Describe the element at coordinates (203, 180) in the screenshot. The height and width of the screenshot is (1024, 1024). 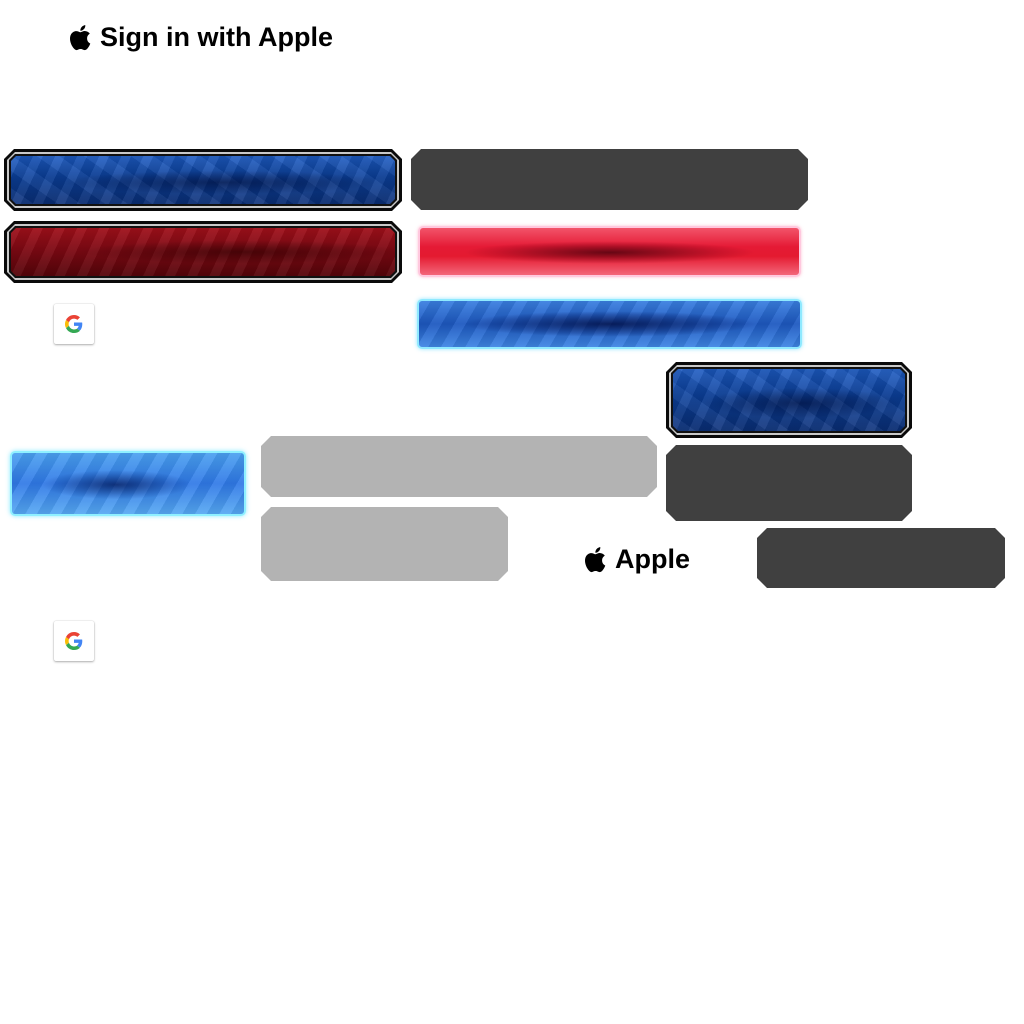
I see `framed-blue-button` at that location.